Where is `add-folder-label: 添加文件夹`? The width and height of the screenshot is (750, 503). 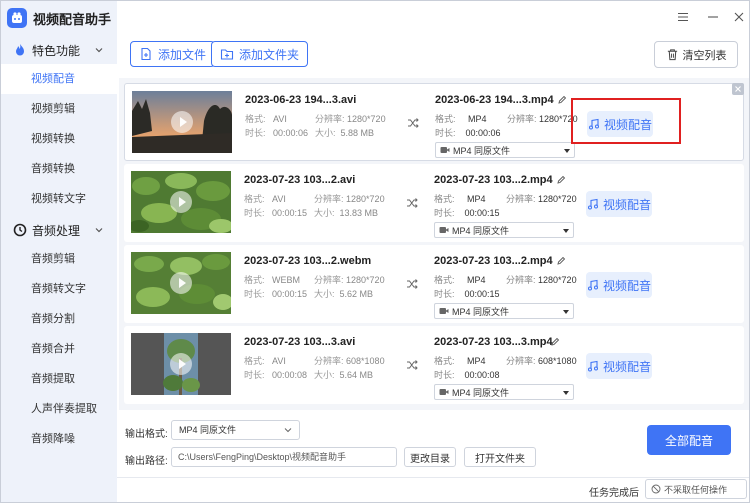 add-folder-label: 添加文件夹 is located at coordinates (269, 54).